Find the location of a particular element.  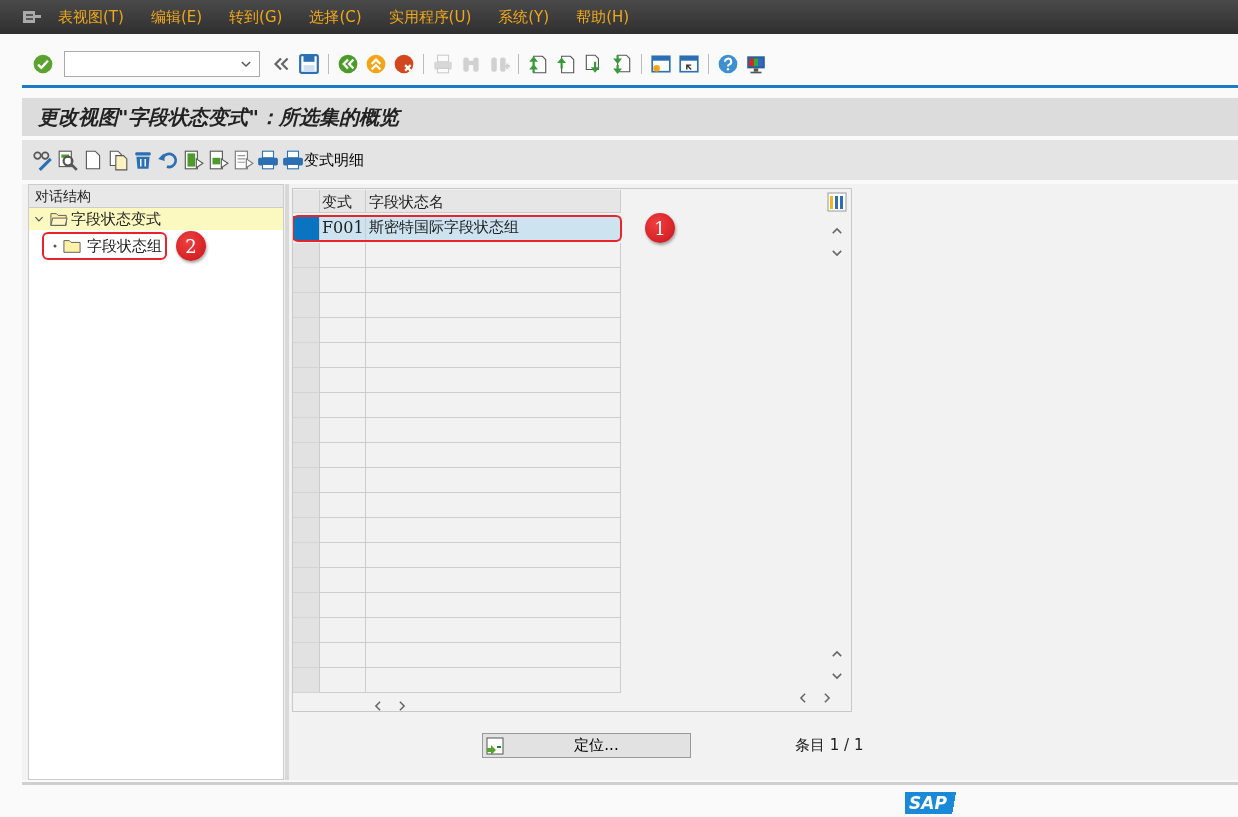

cancel-icon is located at coordinates (404, 64).